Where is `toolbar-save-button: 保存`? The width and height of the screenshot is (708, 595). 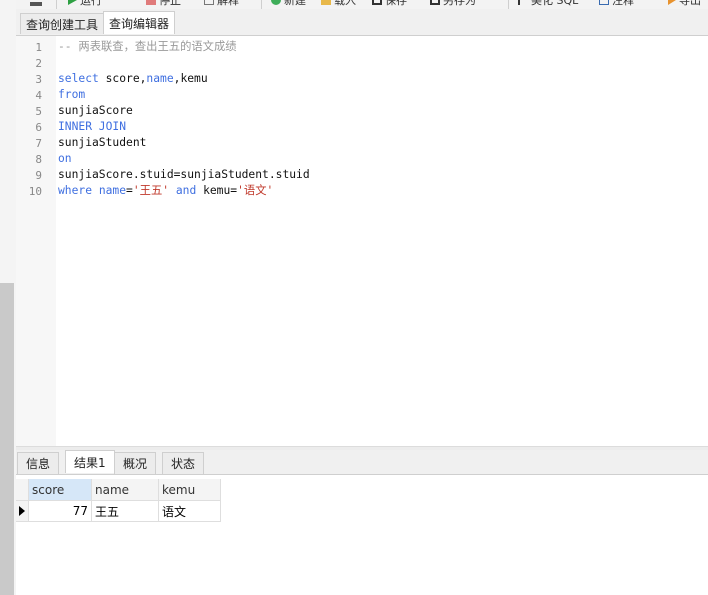 toolbar-save-button: 保存 is located at coordinates (389, 3).